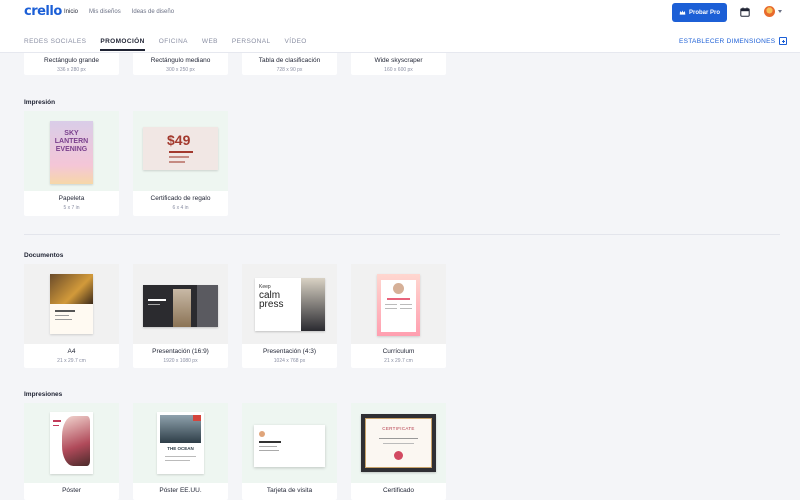  I want to click on resume-preview, so click(398, 305).